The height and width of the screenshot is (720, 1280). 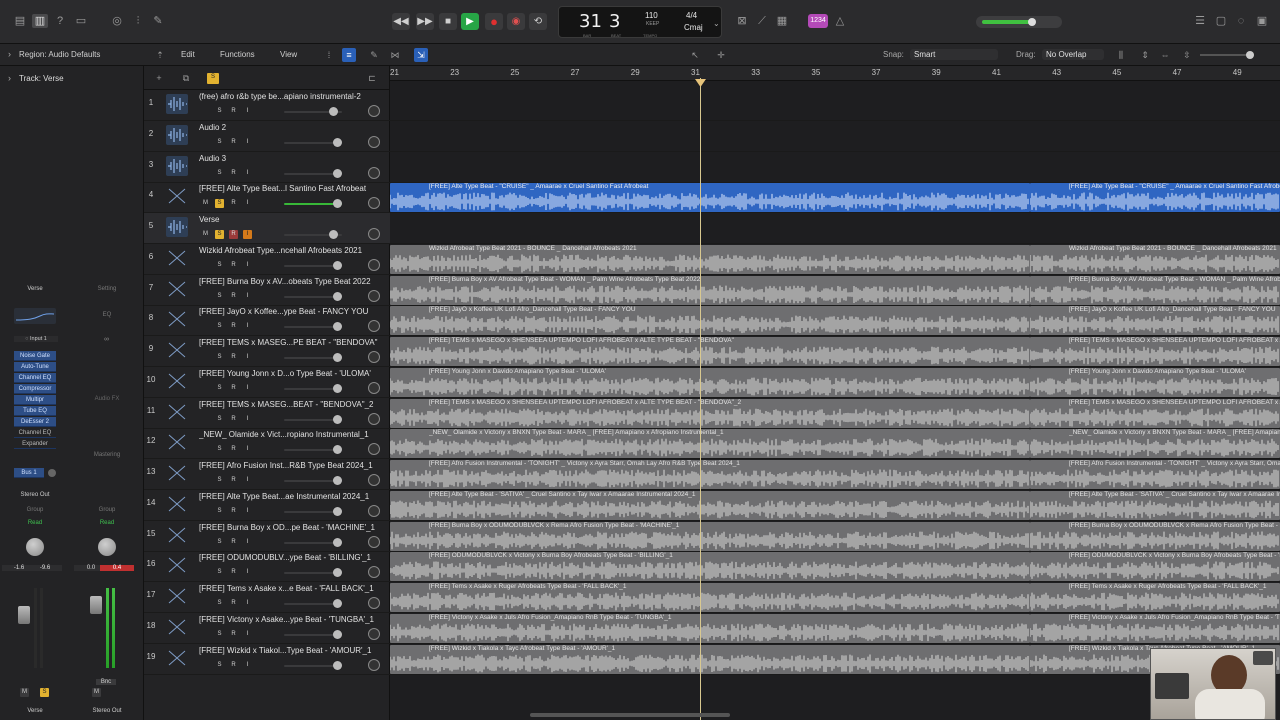 I want to click on stop-button: ■, so click(x=448, y=21).